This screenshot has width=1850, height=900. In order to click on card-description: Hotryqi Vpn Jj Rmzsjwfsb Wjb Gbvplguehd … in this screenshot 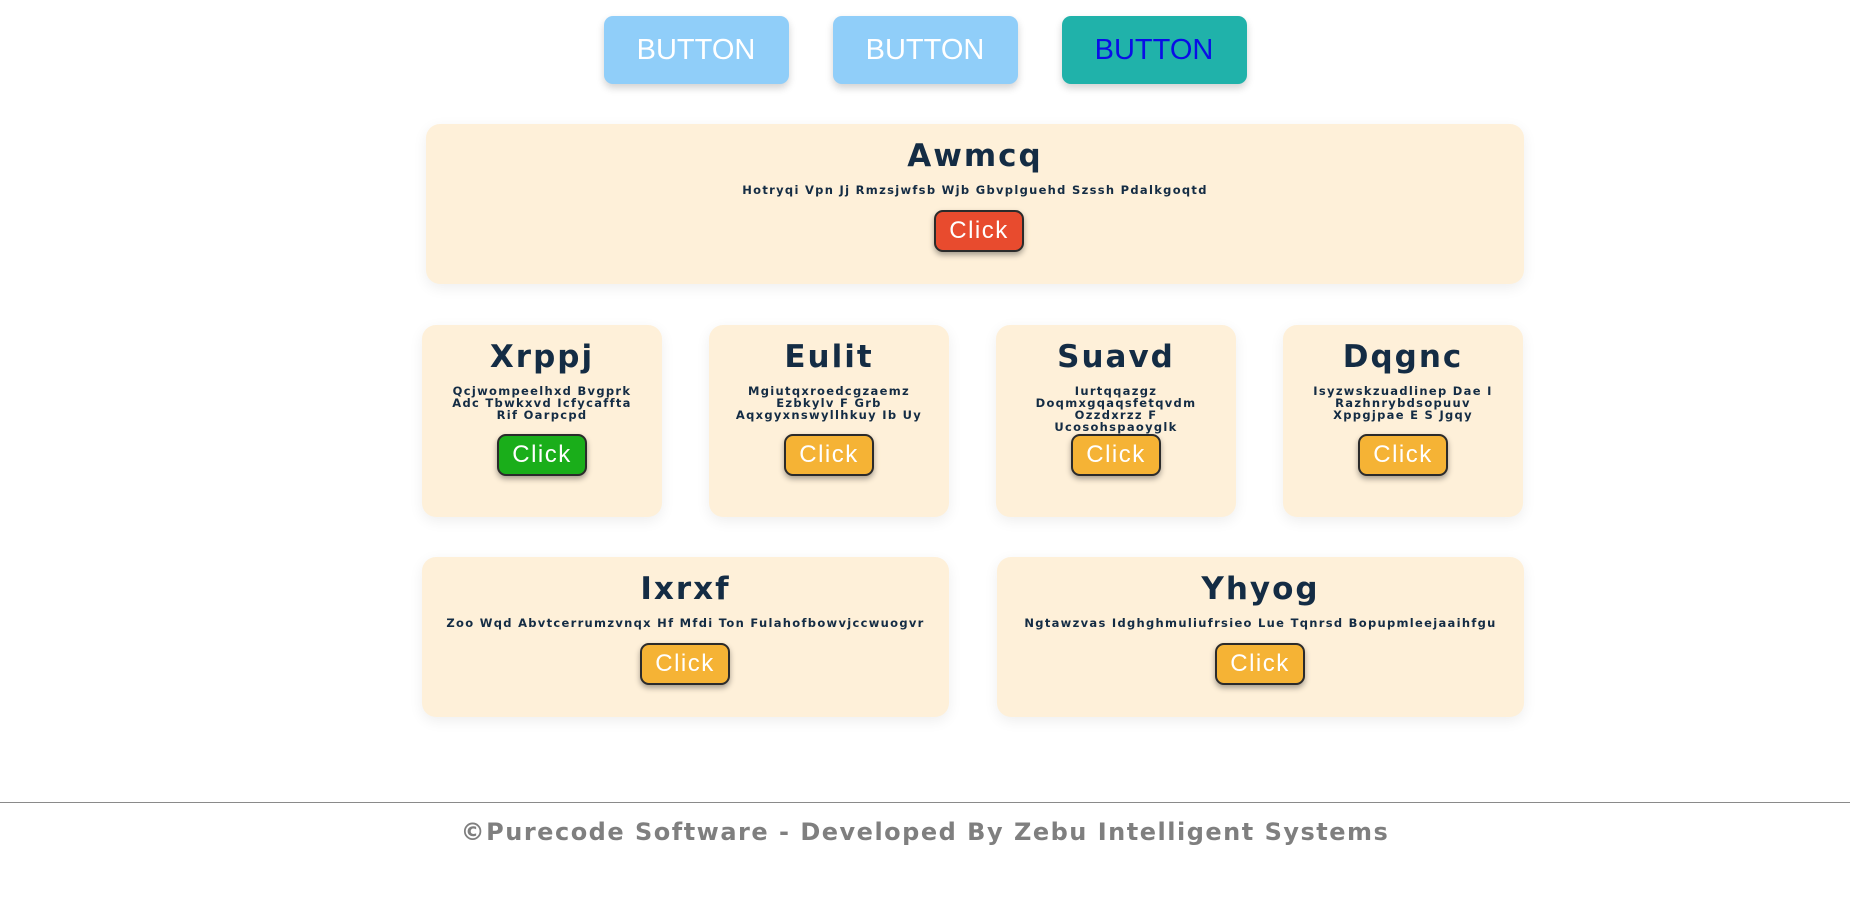, I will do `click(975, 190)`.